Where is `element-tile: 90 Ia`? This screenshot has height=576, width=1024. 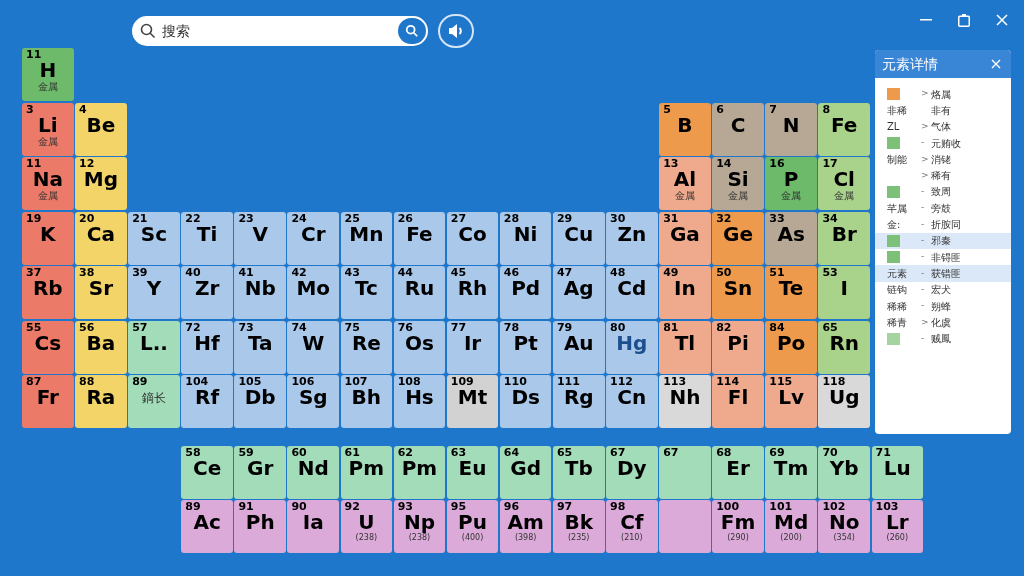
element-tile: 90 Ia is located at coordinates (313, 526).